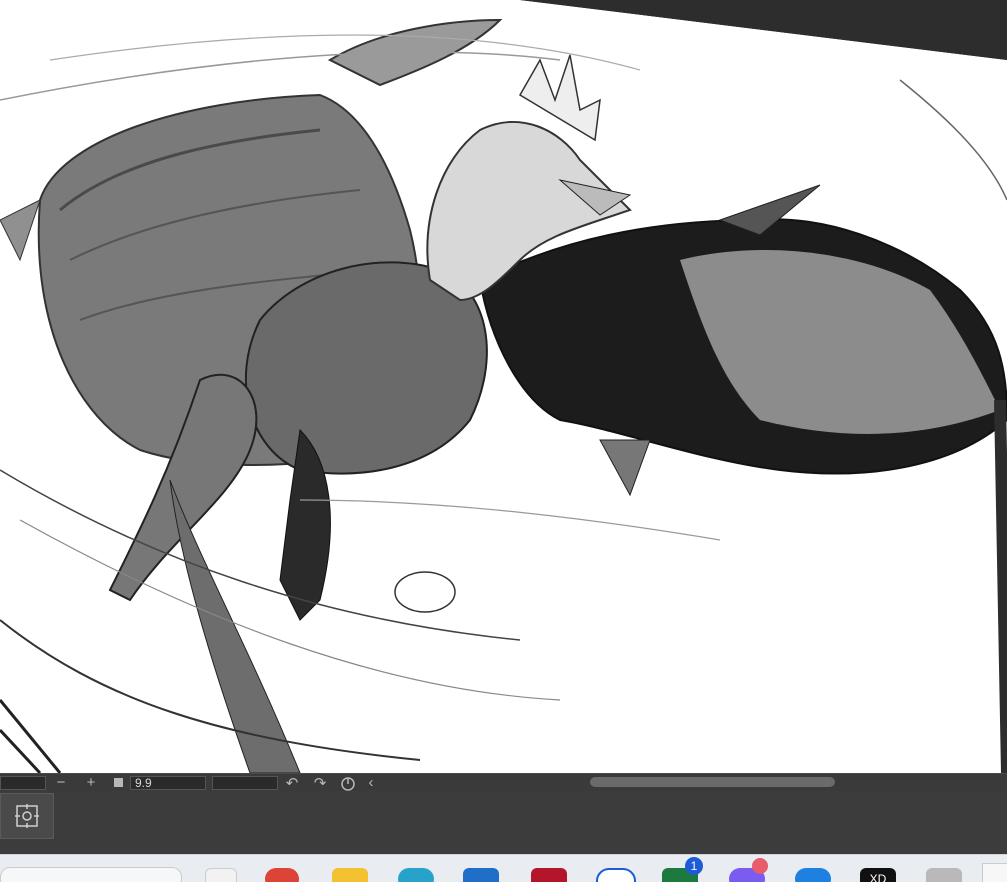  What do you see at coordinates (118, 783) in the screenshot?
I see `square-icon` at bounding box center [118, 783].